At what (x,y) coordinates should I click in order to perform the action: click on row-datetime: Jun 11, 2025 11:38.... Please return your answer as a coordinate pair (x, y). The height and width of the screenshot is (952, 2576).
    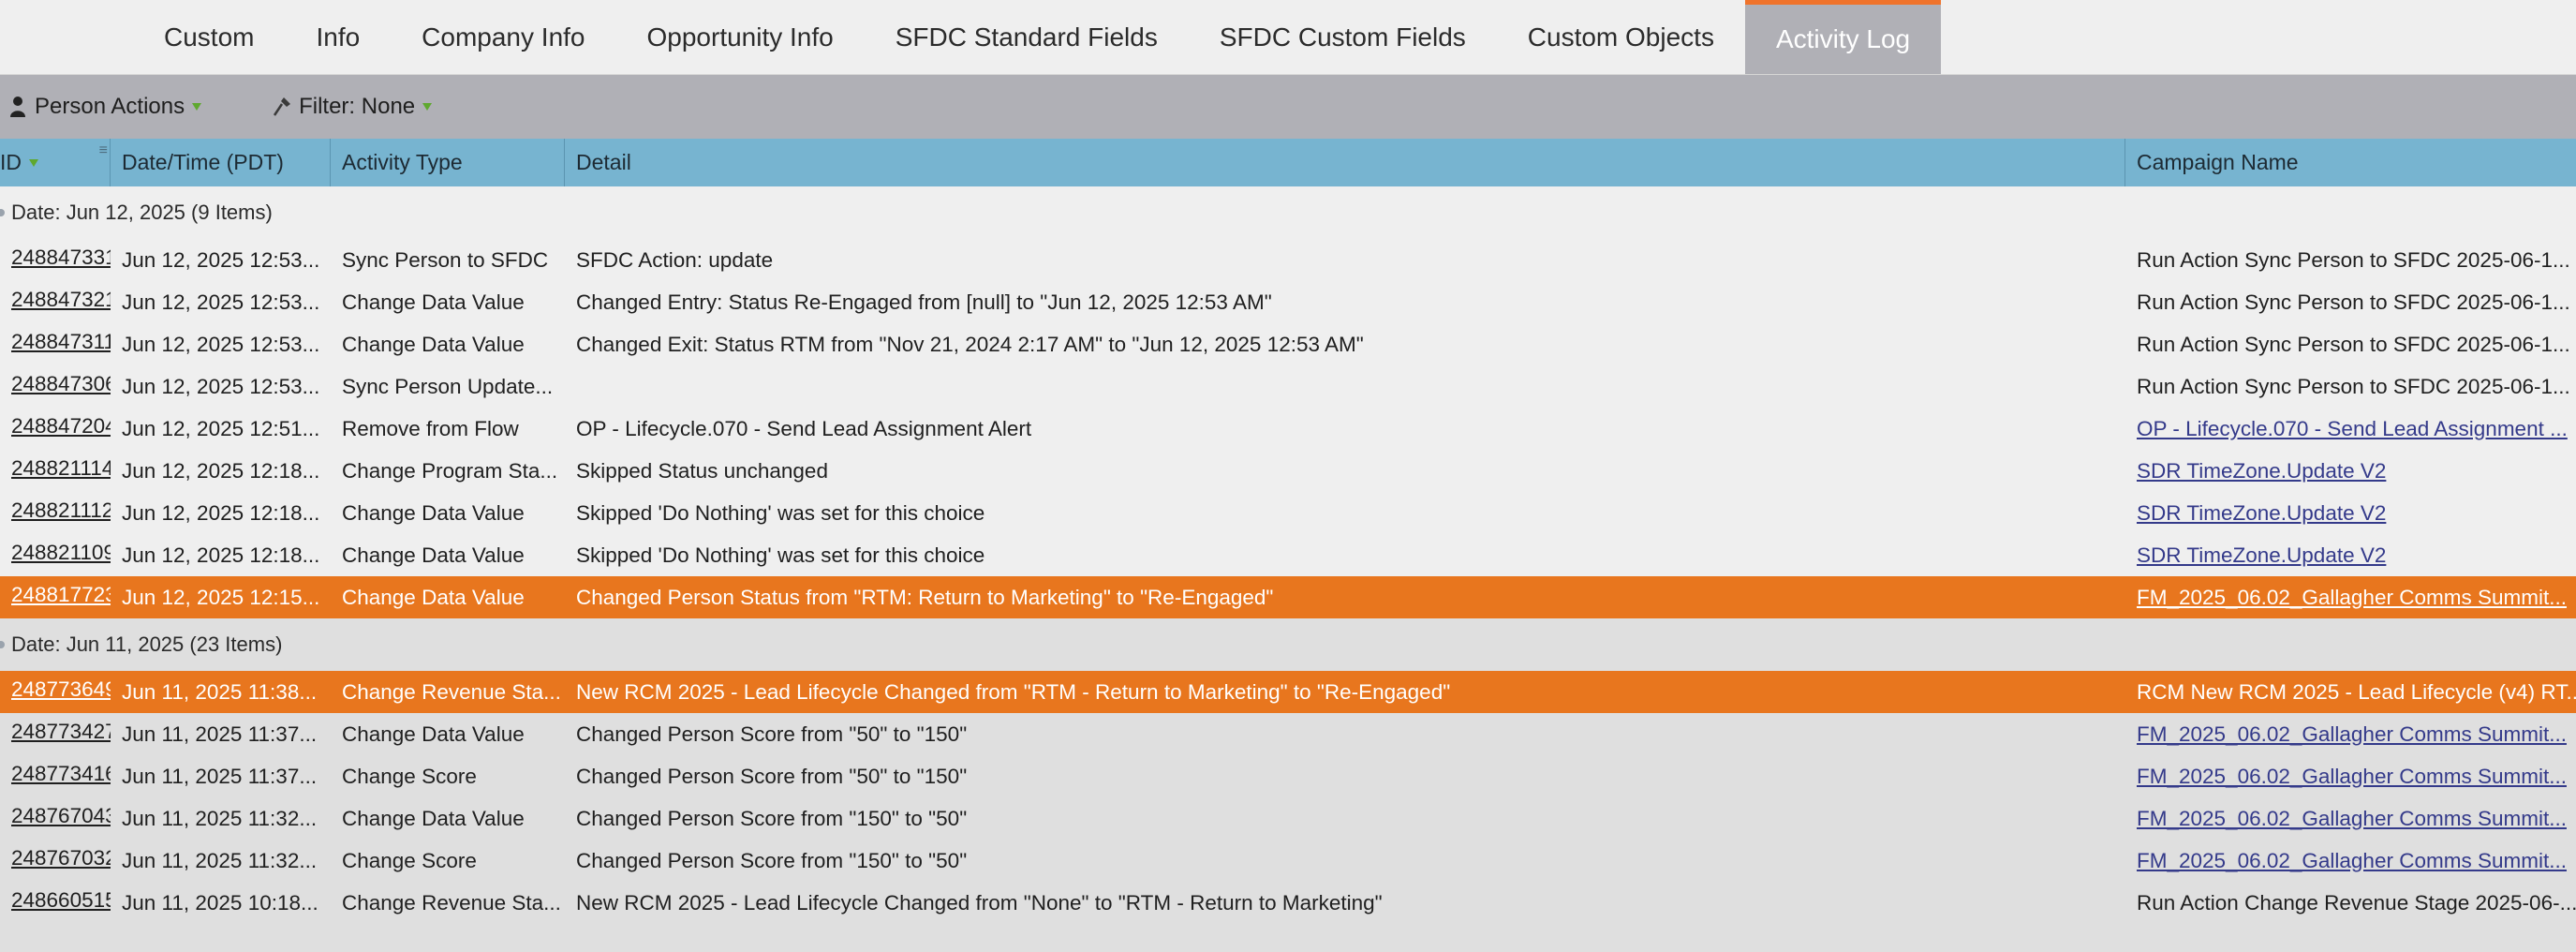
    Looking at the image, I should click on (220, 691).